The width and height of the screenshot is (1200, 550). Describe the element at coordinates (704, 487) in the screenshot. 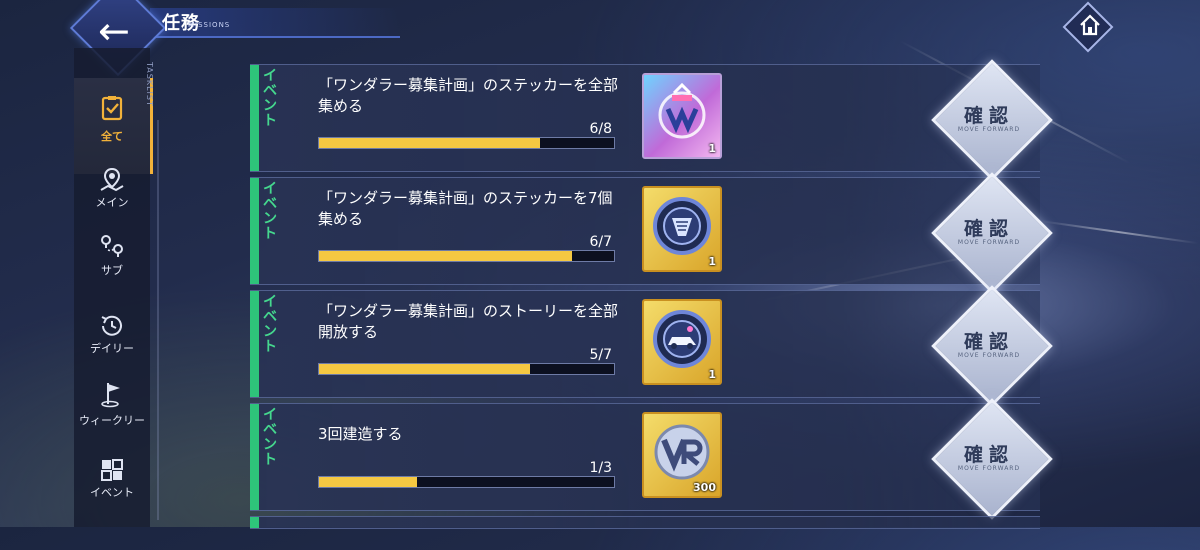

I see `reward-count: 300` at that location.